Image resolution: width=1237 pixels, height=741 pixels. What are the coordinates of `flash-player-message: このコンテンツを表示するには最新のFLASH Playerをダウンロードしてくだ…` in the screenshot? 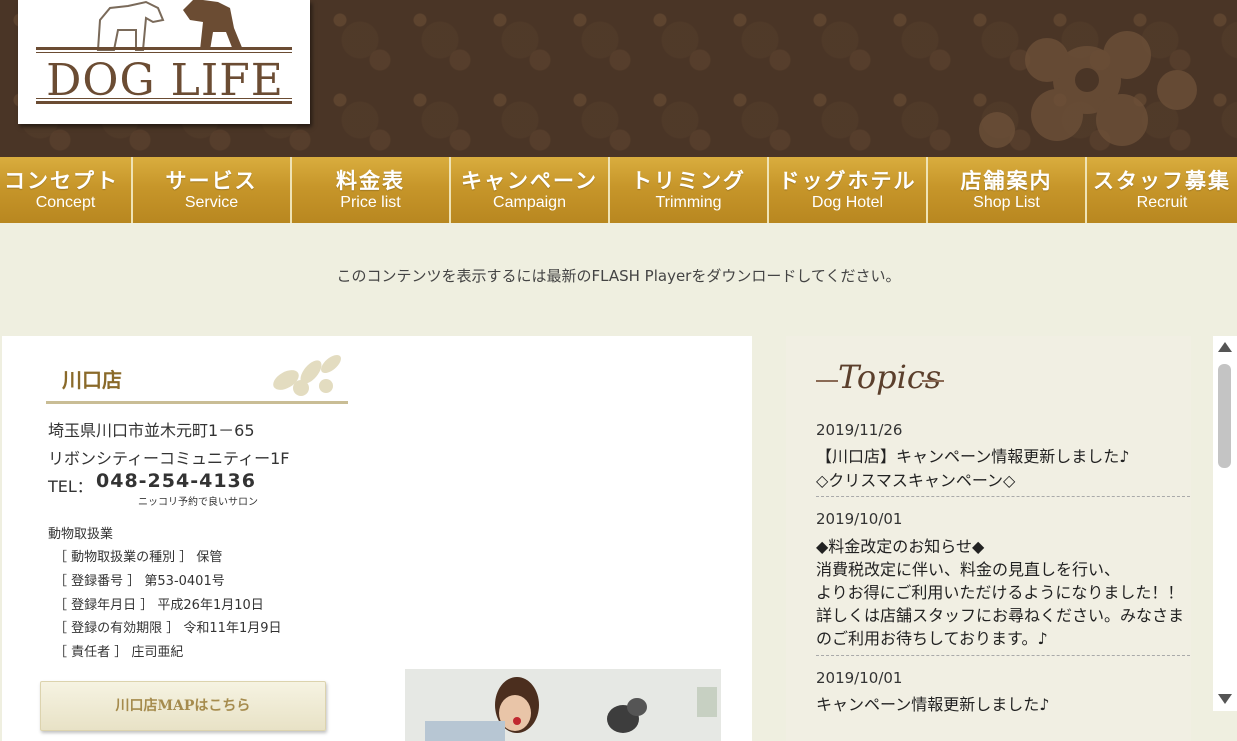 It's located at (618, 276).